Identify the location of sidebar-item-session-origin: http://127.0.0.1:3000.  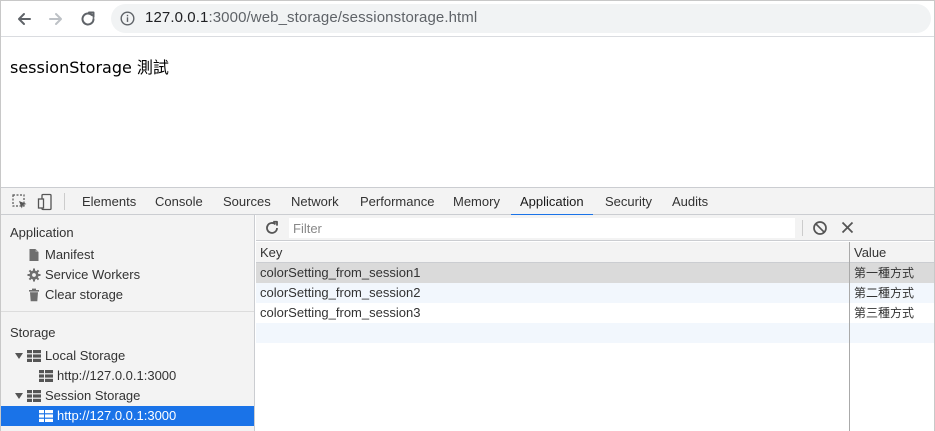
(107, 416).